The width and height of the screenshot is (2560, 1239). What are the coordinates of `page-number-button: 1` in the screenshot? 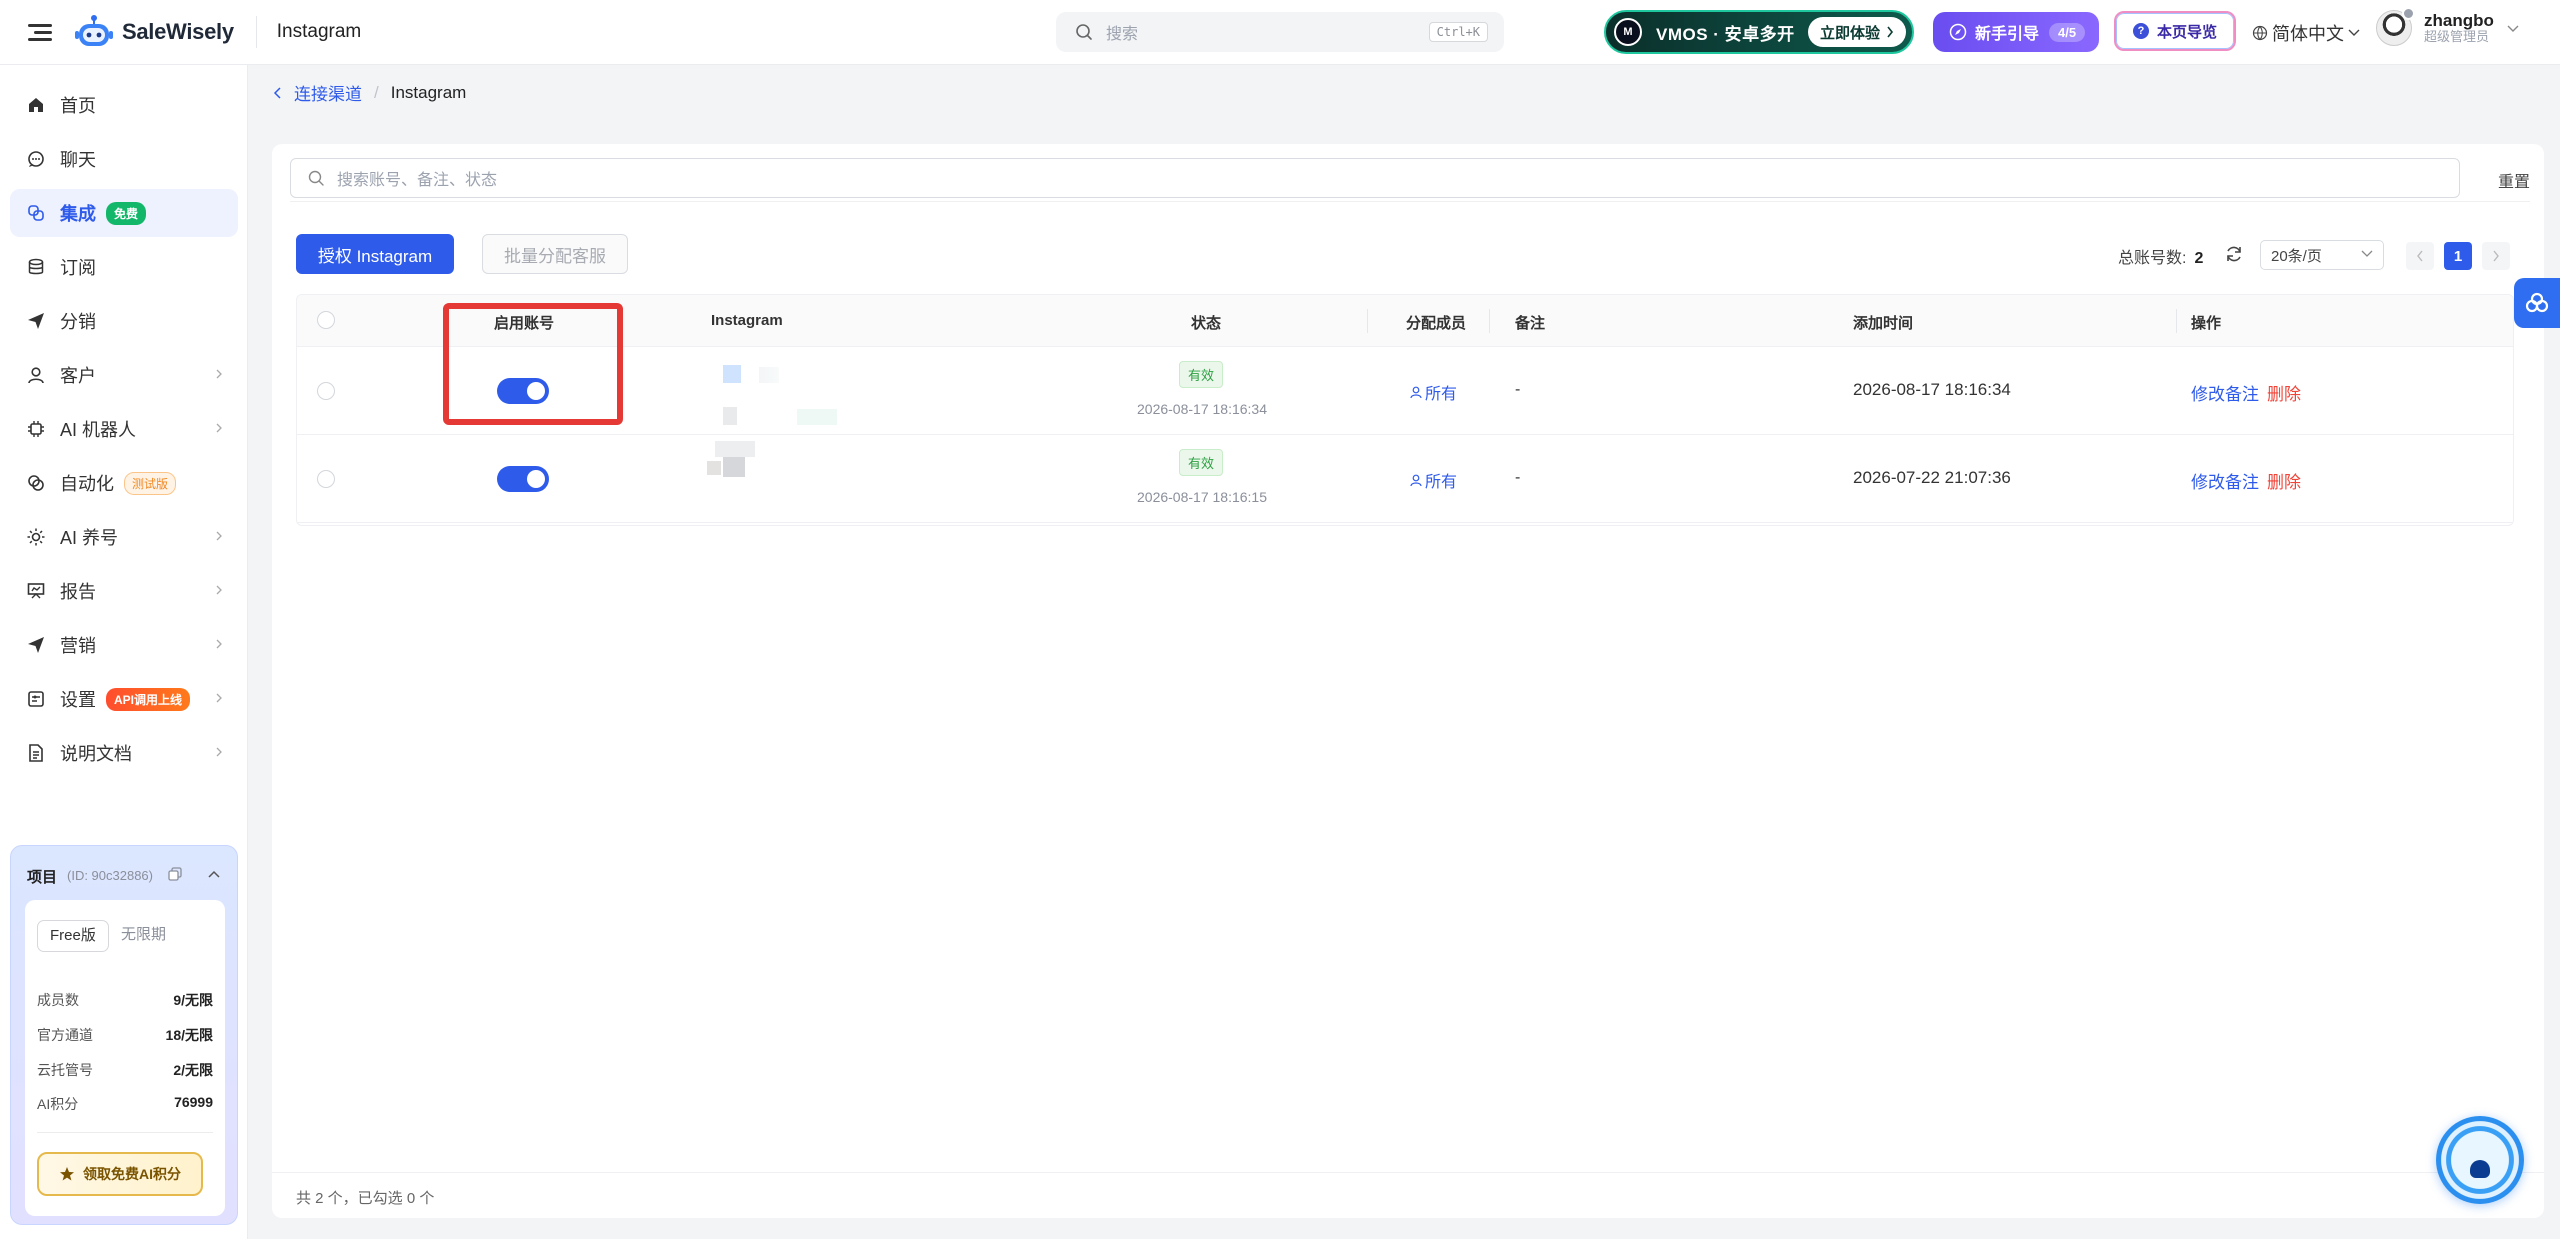 It's located at (2458, 256).